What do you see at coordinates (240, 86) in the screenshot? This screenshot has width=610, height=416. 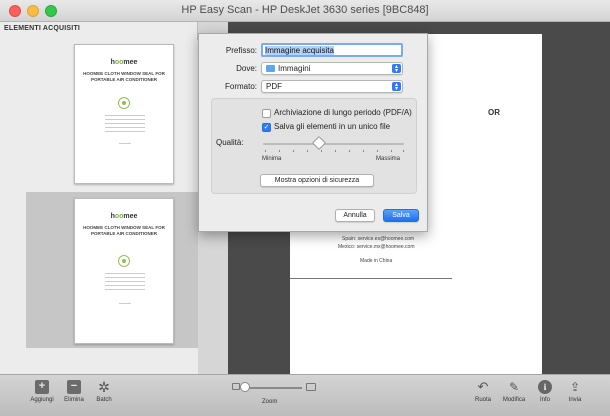 I see `format-label: Formato:` at bounding box center [240, 86].